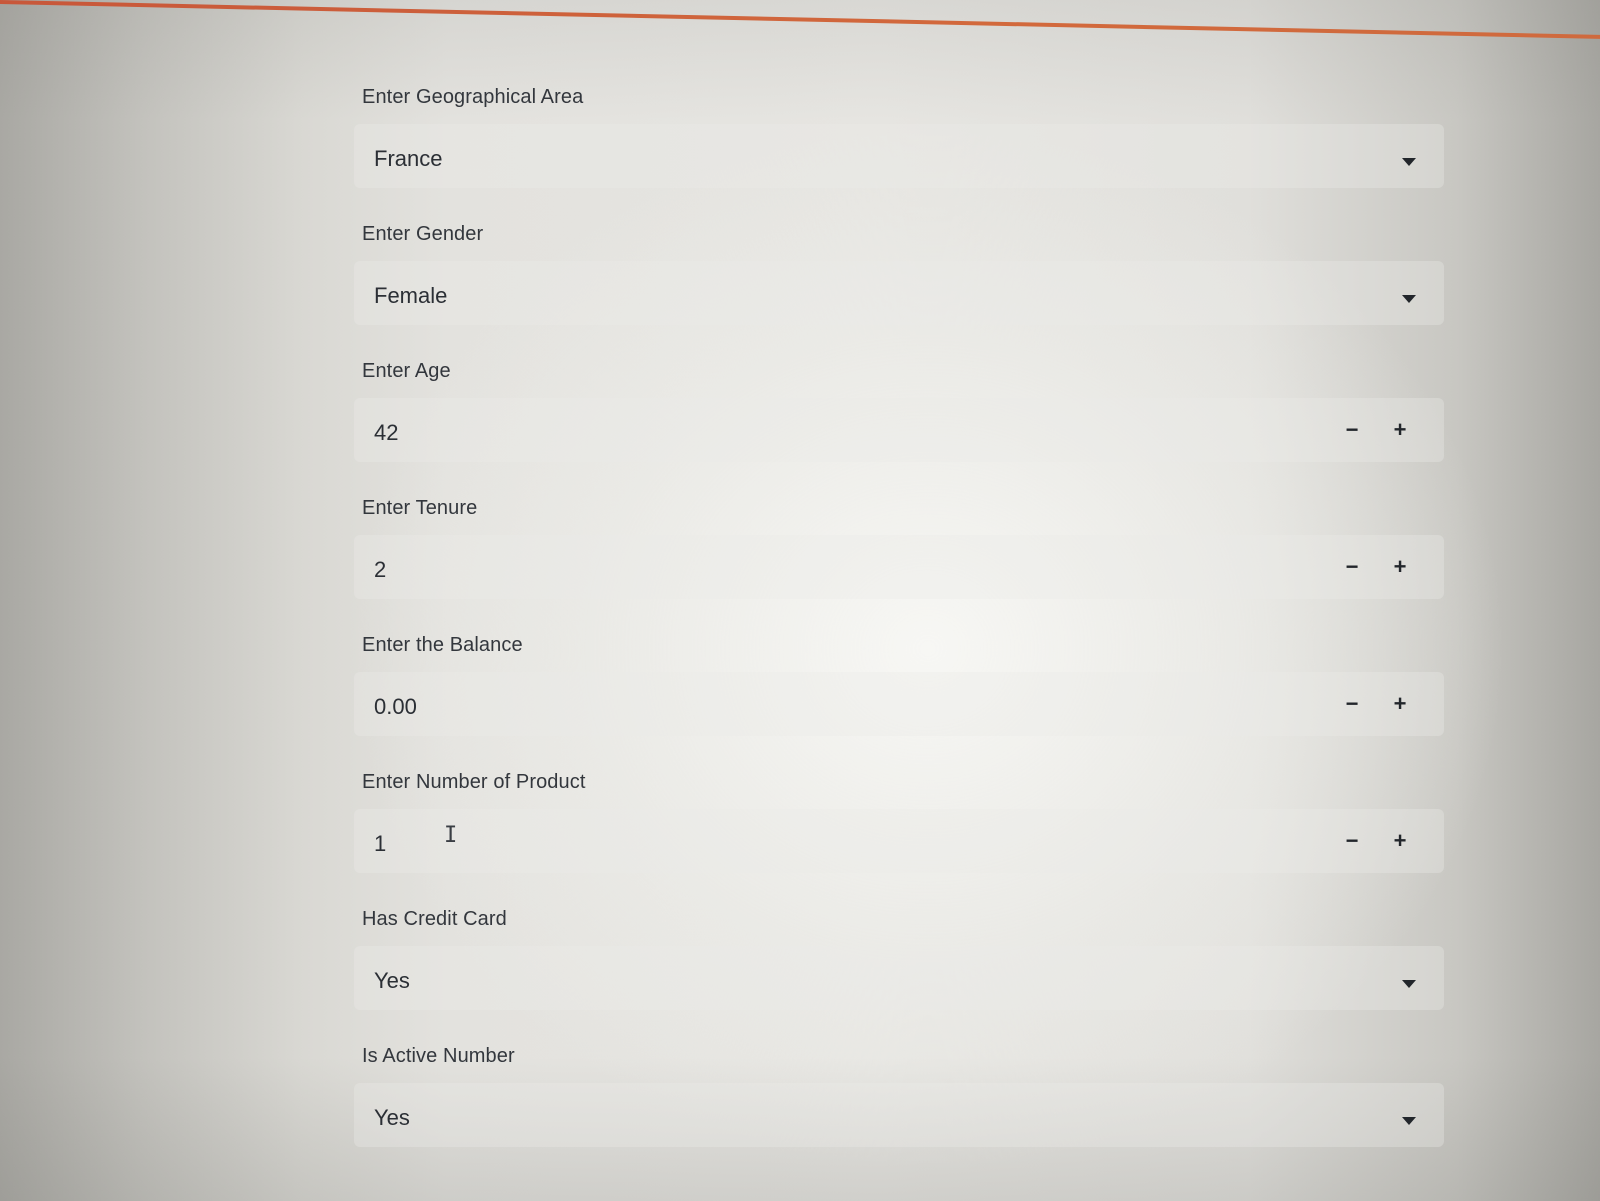 Image resolution: width=1600 pixels, height=1201 pixels. What do you see at coordinates (899, 567) in the screenshot?
I see `tenure-number-input: 2 − +` at bounding box center [899, 567].